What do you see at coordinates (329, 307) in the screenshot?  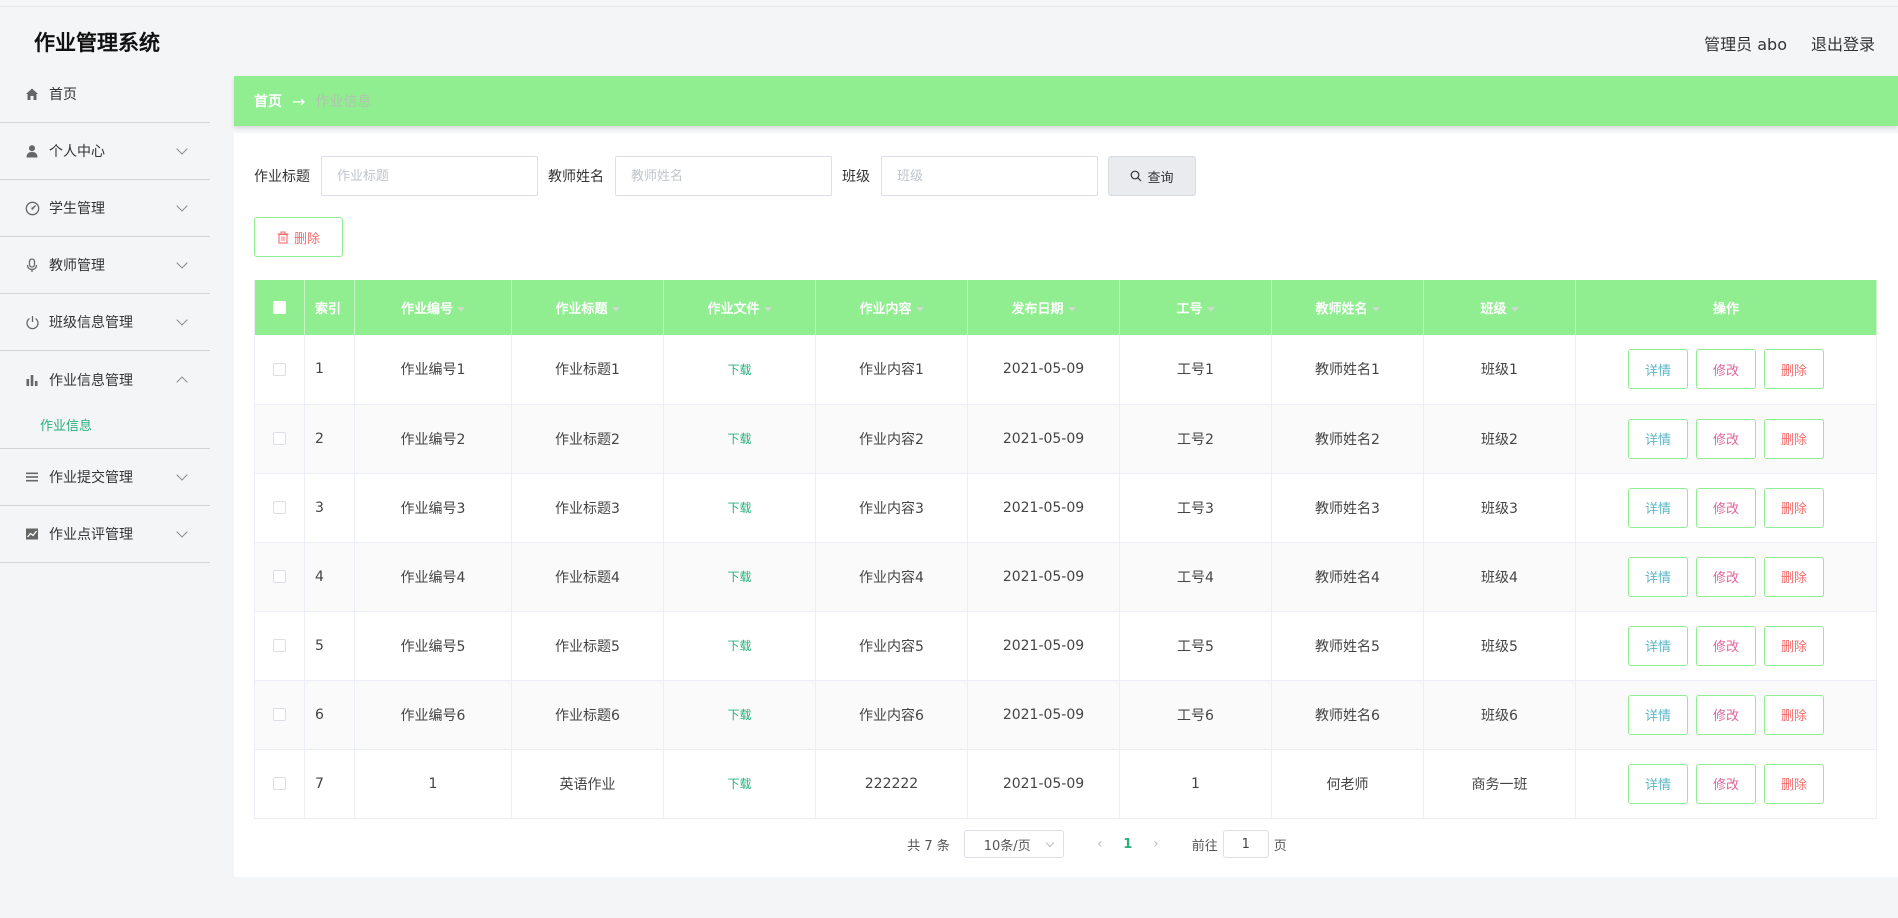 I see `column-header-index: 索引` at bounding box center [329, 307].